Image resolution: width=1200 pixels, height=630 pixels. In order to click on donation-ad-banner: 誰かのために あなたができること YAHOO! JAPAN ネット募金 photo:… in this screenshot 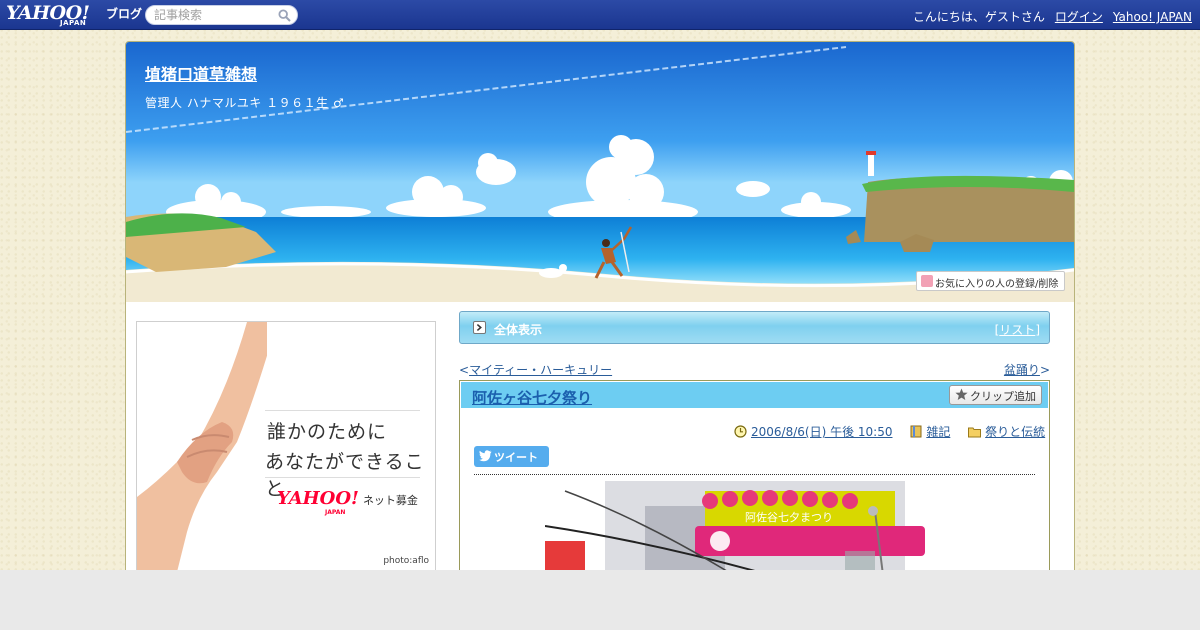, I will do `click(286, 445)`.